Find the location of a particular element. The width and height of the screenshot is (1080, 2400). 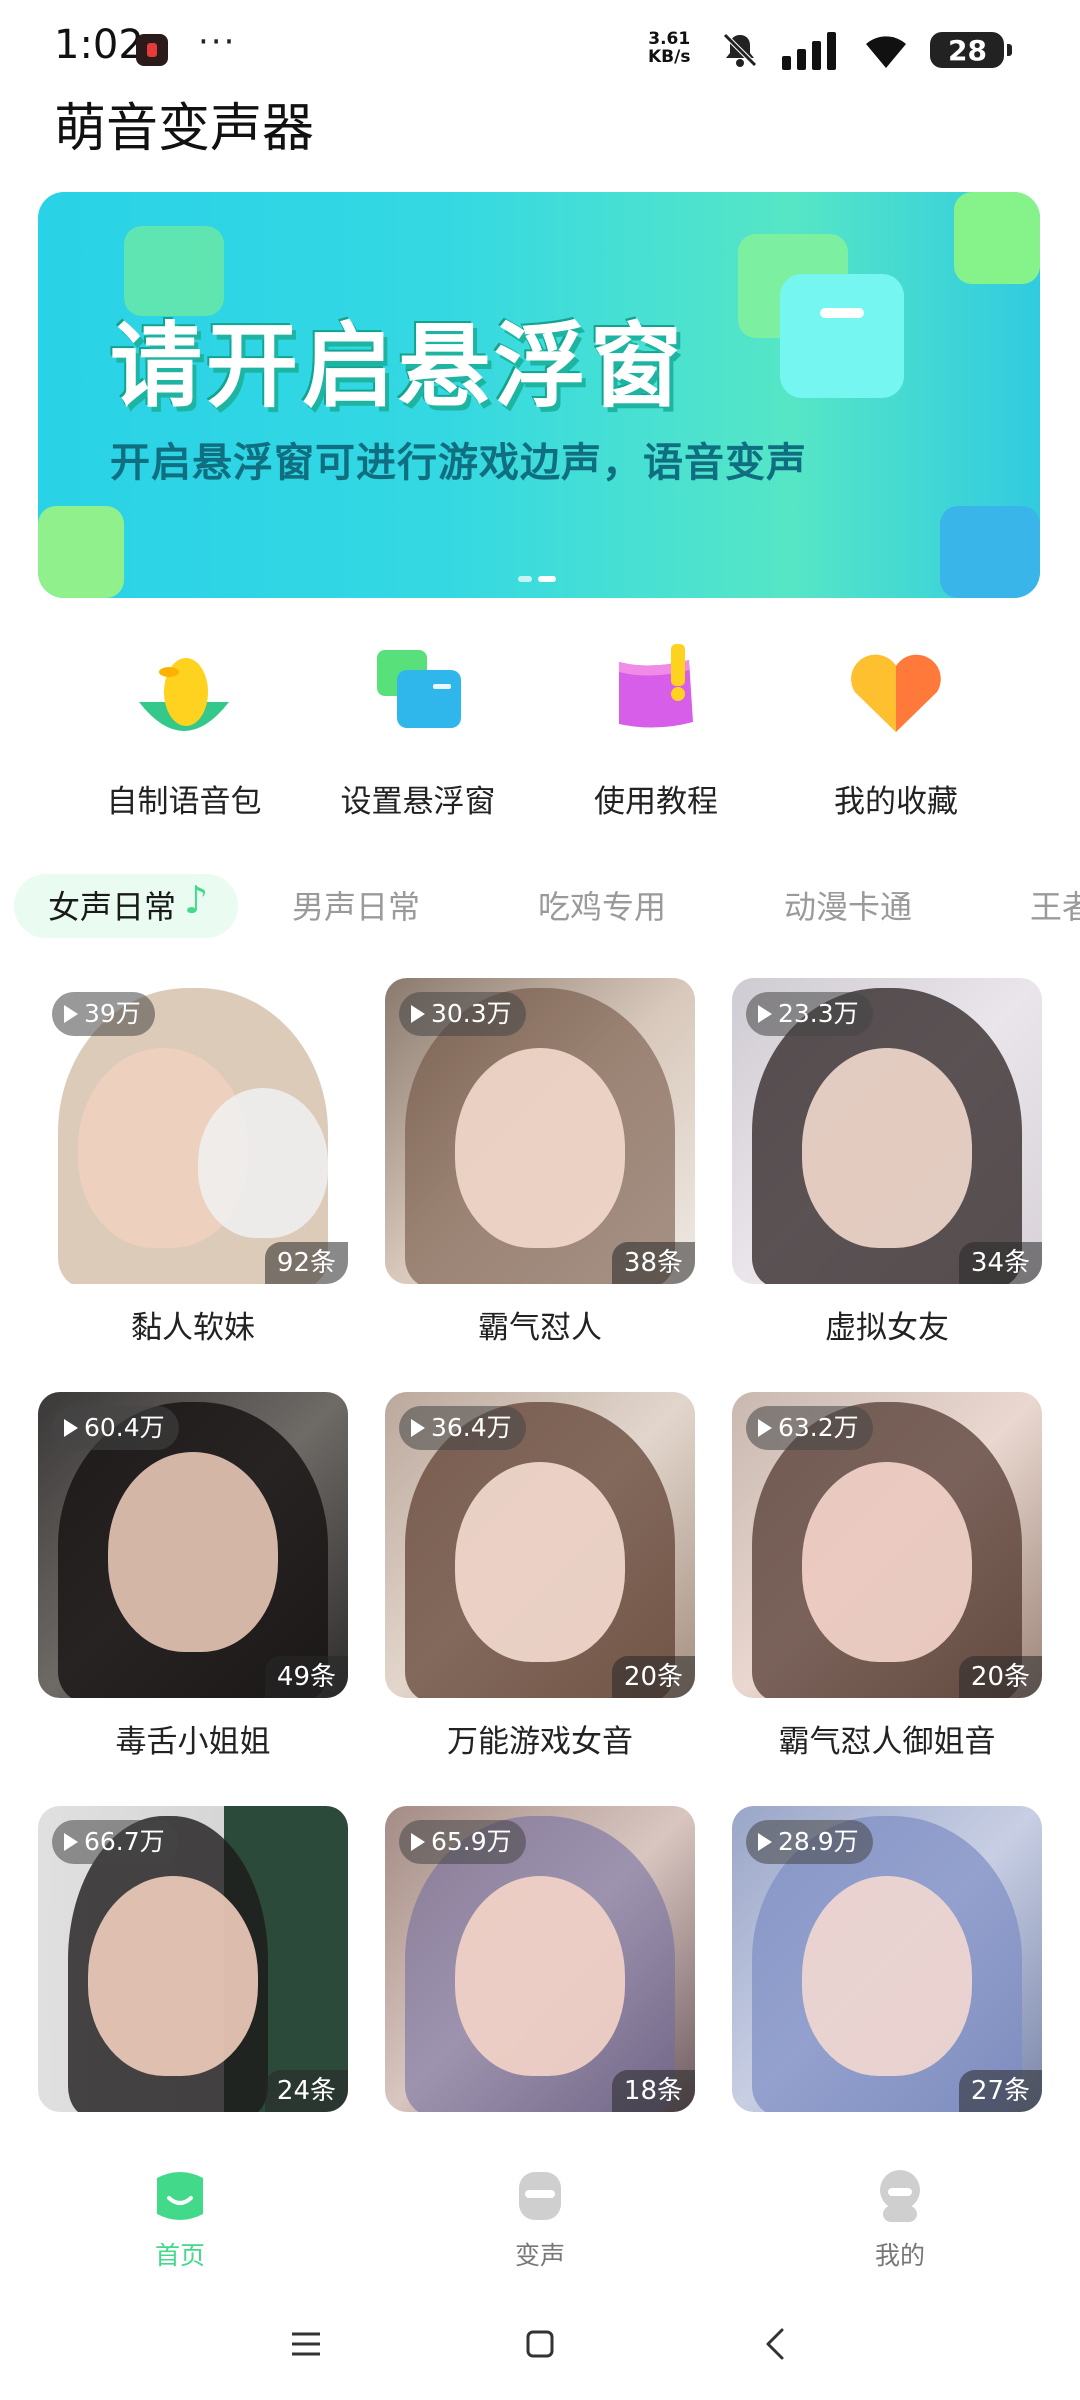

play-count-badge: 66.7万 is located at coordinates (115, 1842).